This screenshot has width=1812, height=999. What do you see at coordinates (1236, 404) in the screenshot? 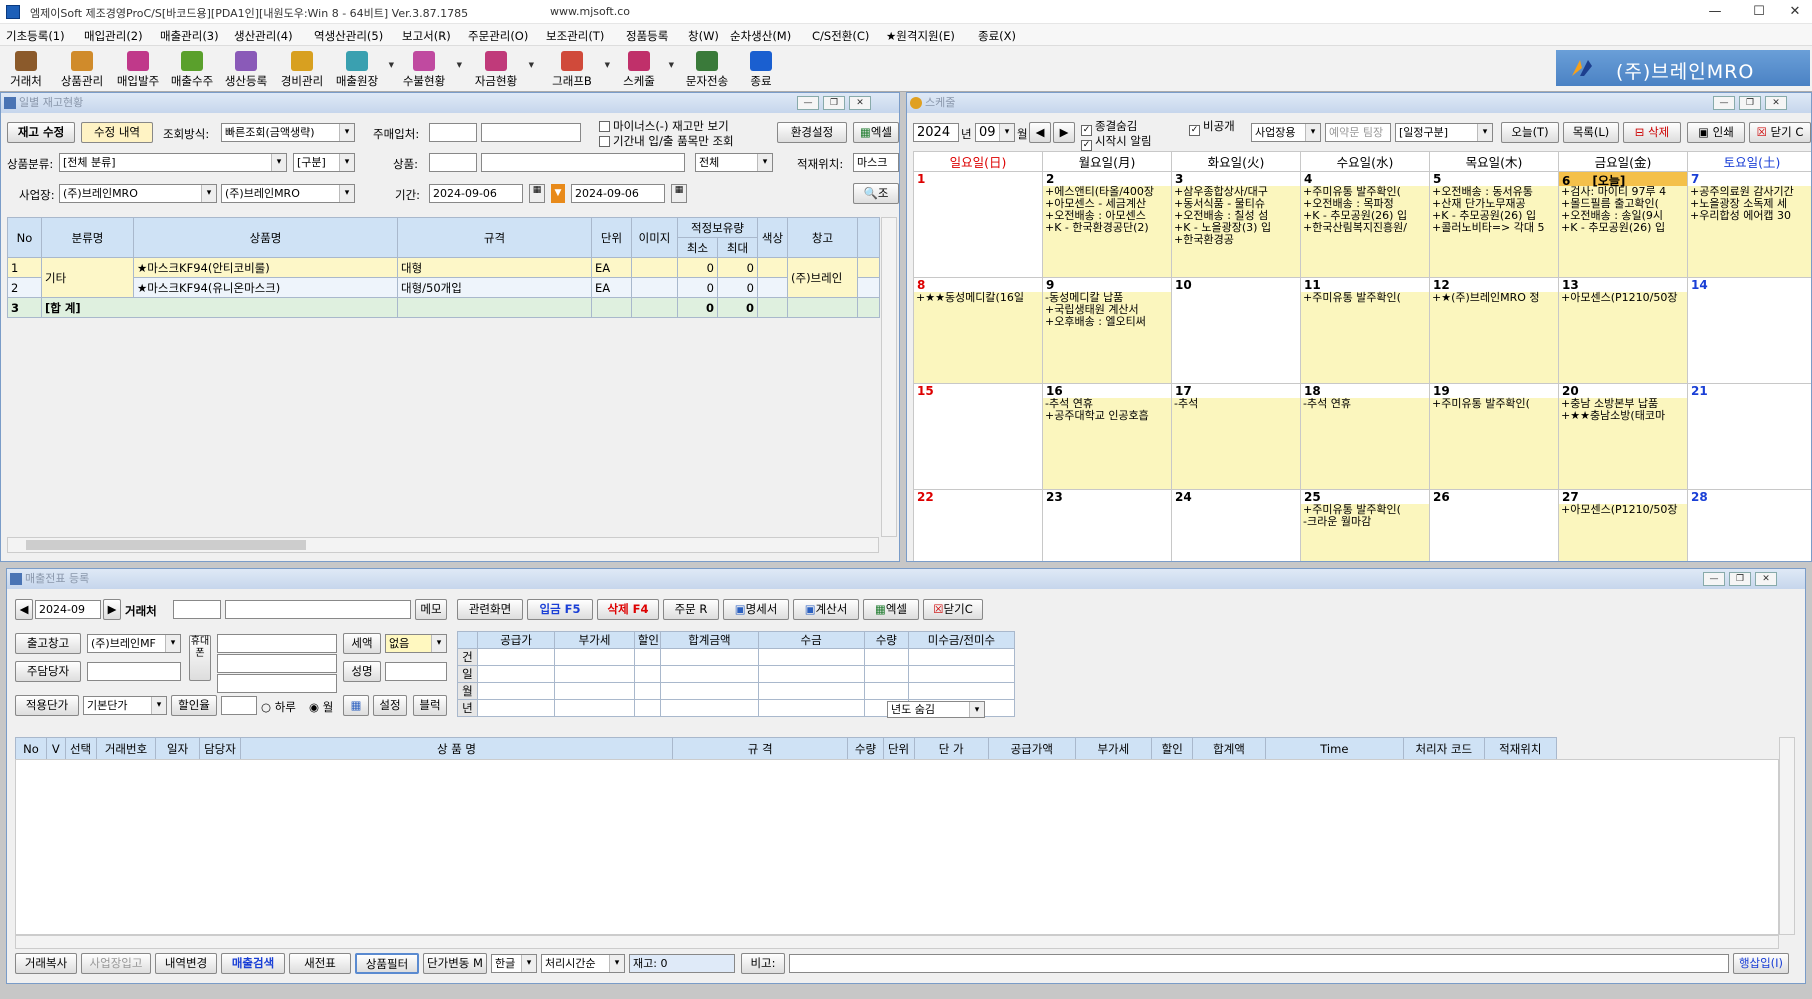
I see `calendar-event: -추석` at bounding box center [1236, 404].